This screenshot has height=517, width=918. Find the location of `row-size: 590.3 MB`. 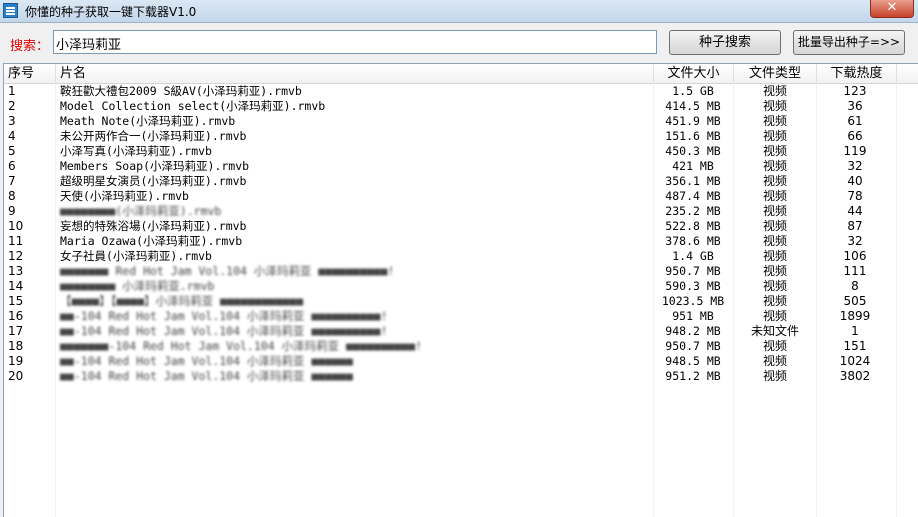

row-size: 590.3 MB is located at coordinates (693, 286).